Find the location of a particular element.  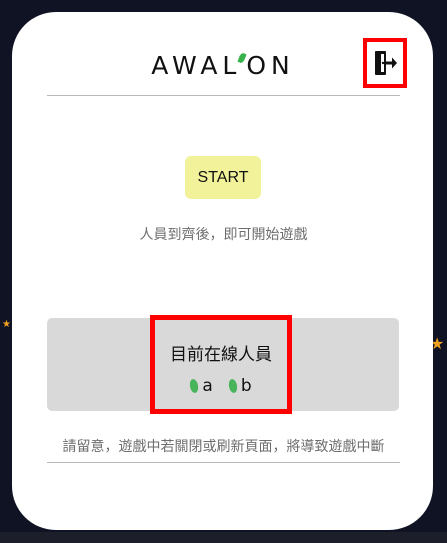

star-decoration-left: ★ is located at coordinates (6, 324).